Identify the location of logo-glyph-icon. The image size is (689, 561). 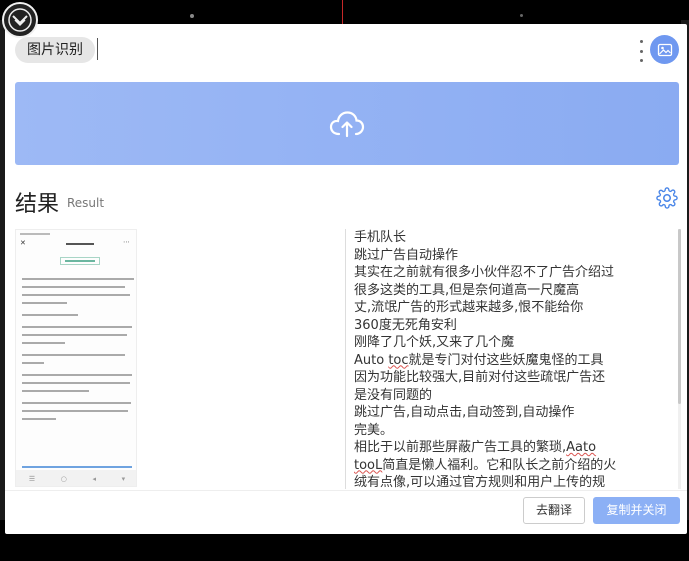
(20, 20).